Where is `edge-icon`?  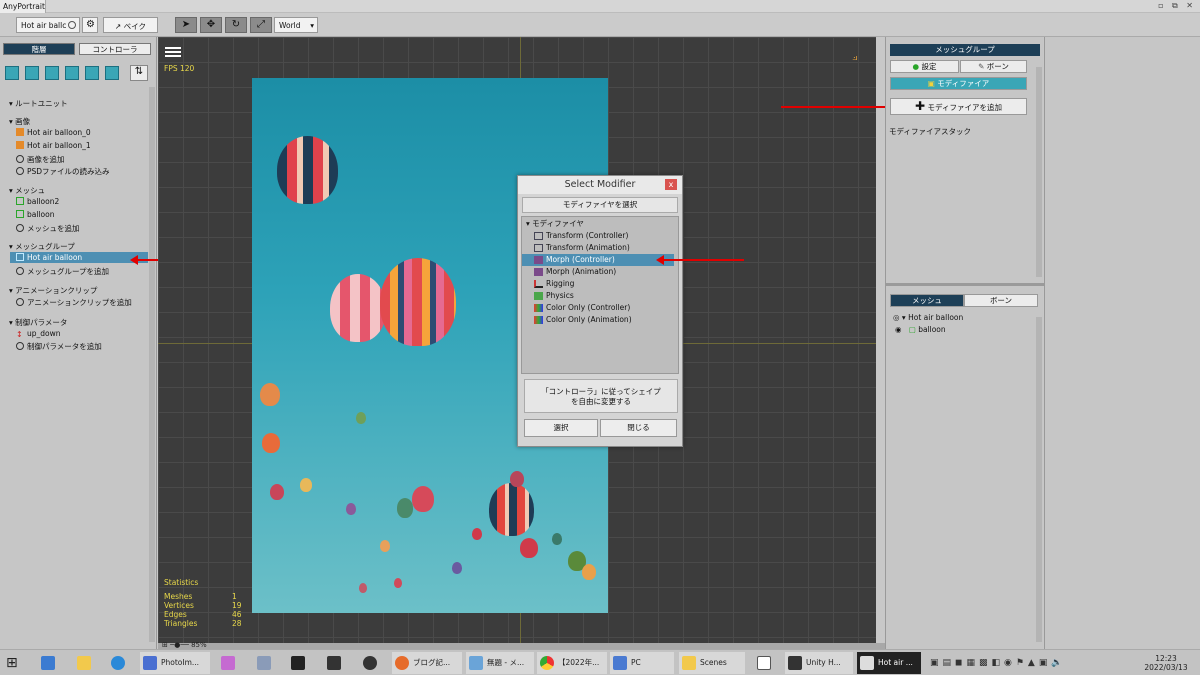
edge-icon is located at coordinates (118, 663).